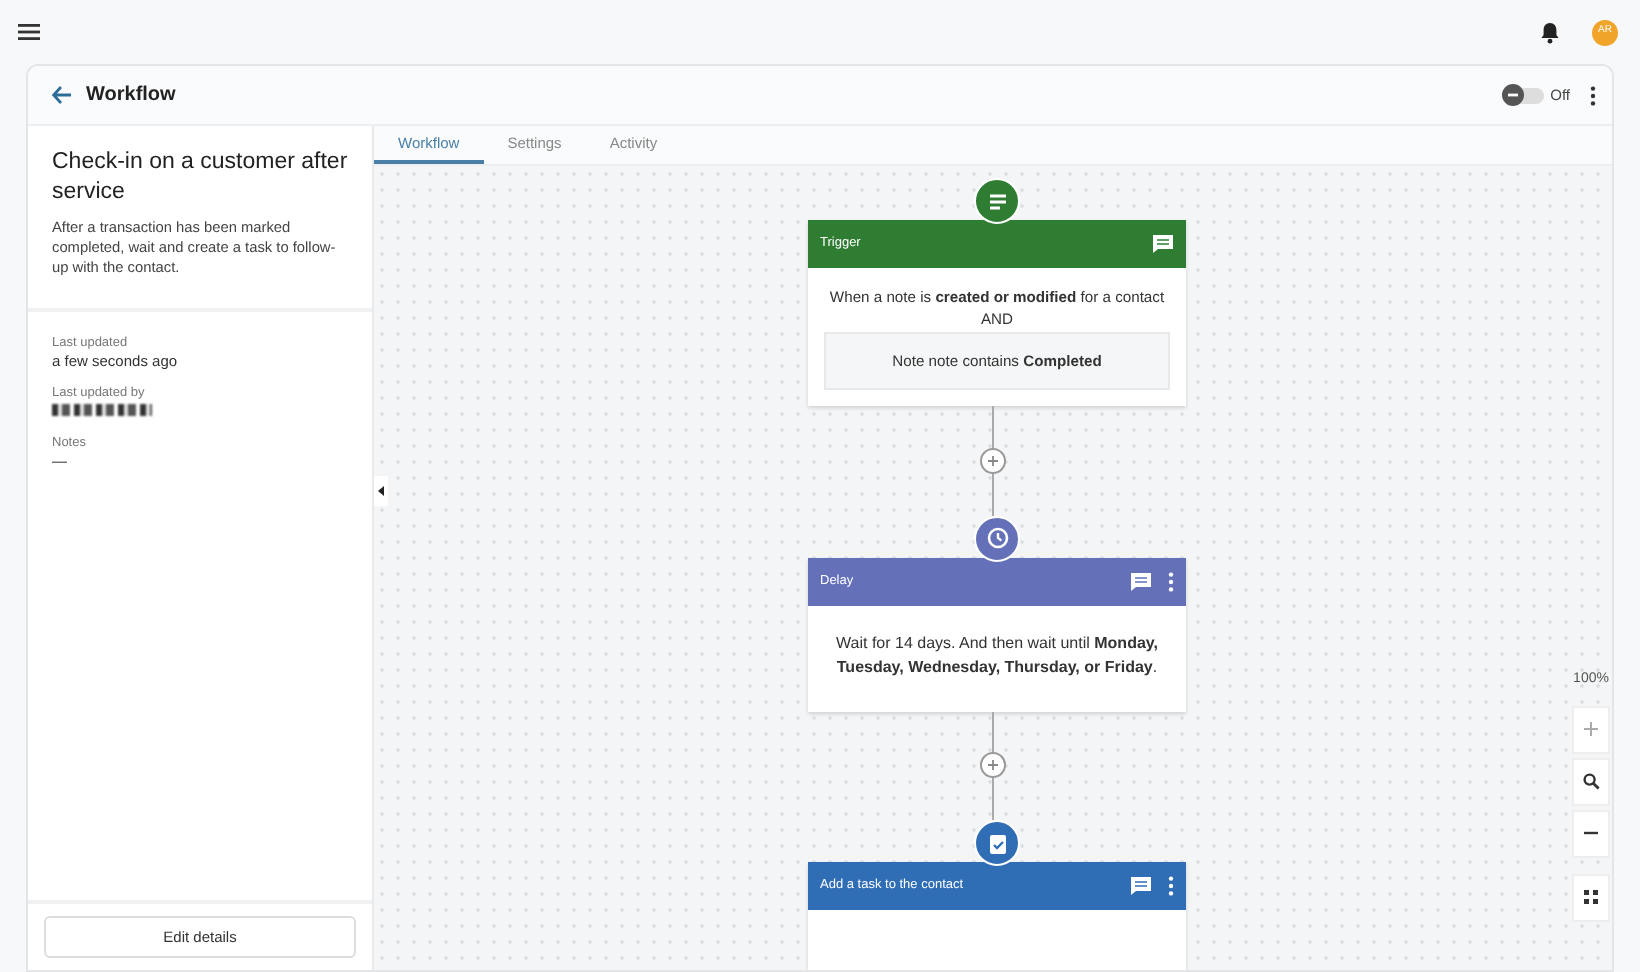  I want to click on zoom-icon, so click(1591, 781).